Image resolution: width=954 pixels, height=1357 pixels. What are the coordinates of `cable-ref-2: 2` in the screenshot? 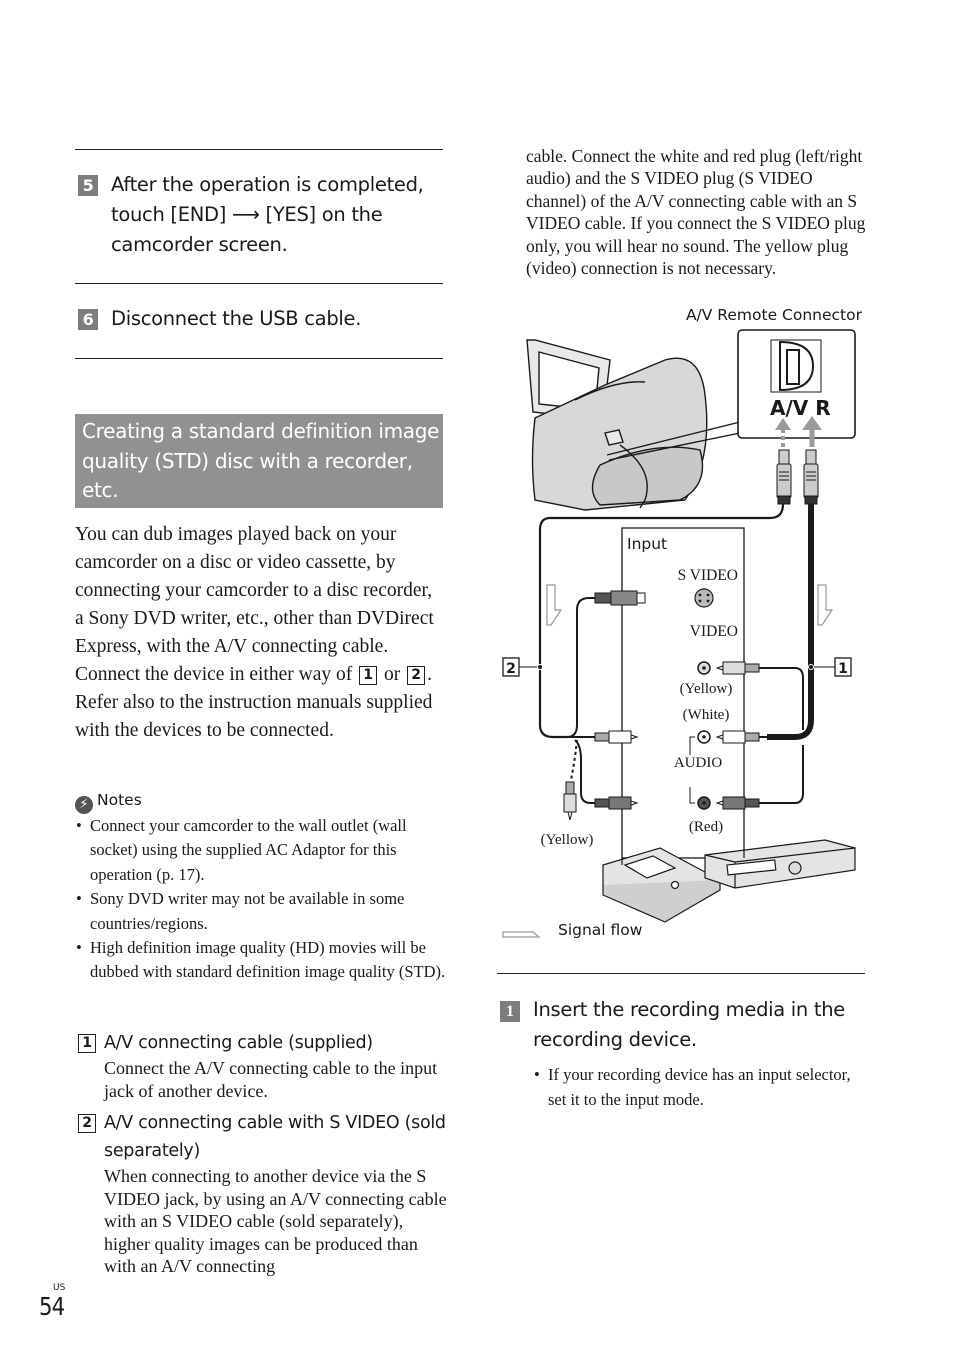 It's located at (416, 675).